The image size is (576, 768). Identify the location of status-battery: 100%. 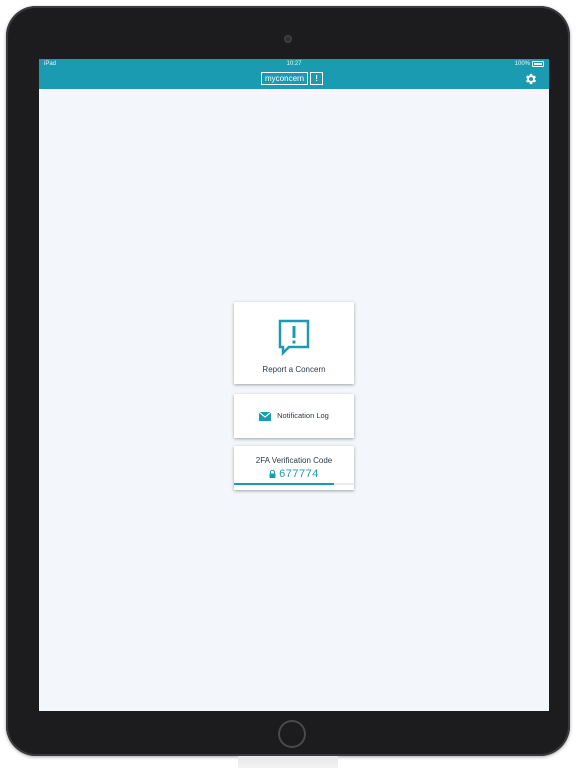
(529, 64).